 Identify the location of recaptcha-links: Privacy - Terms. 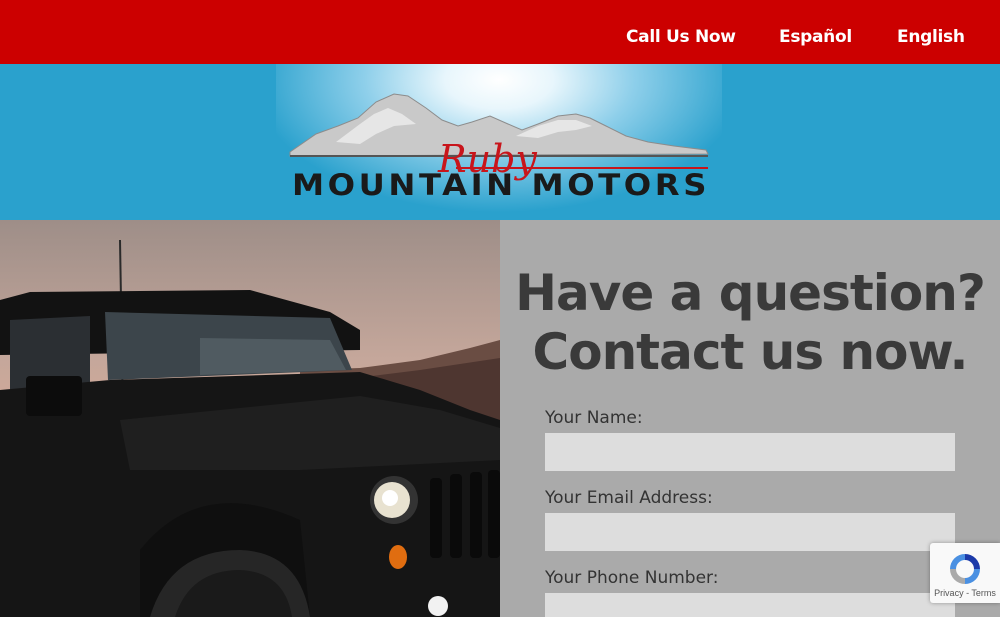
(965, 593).